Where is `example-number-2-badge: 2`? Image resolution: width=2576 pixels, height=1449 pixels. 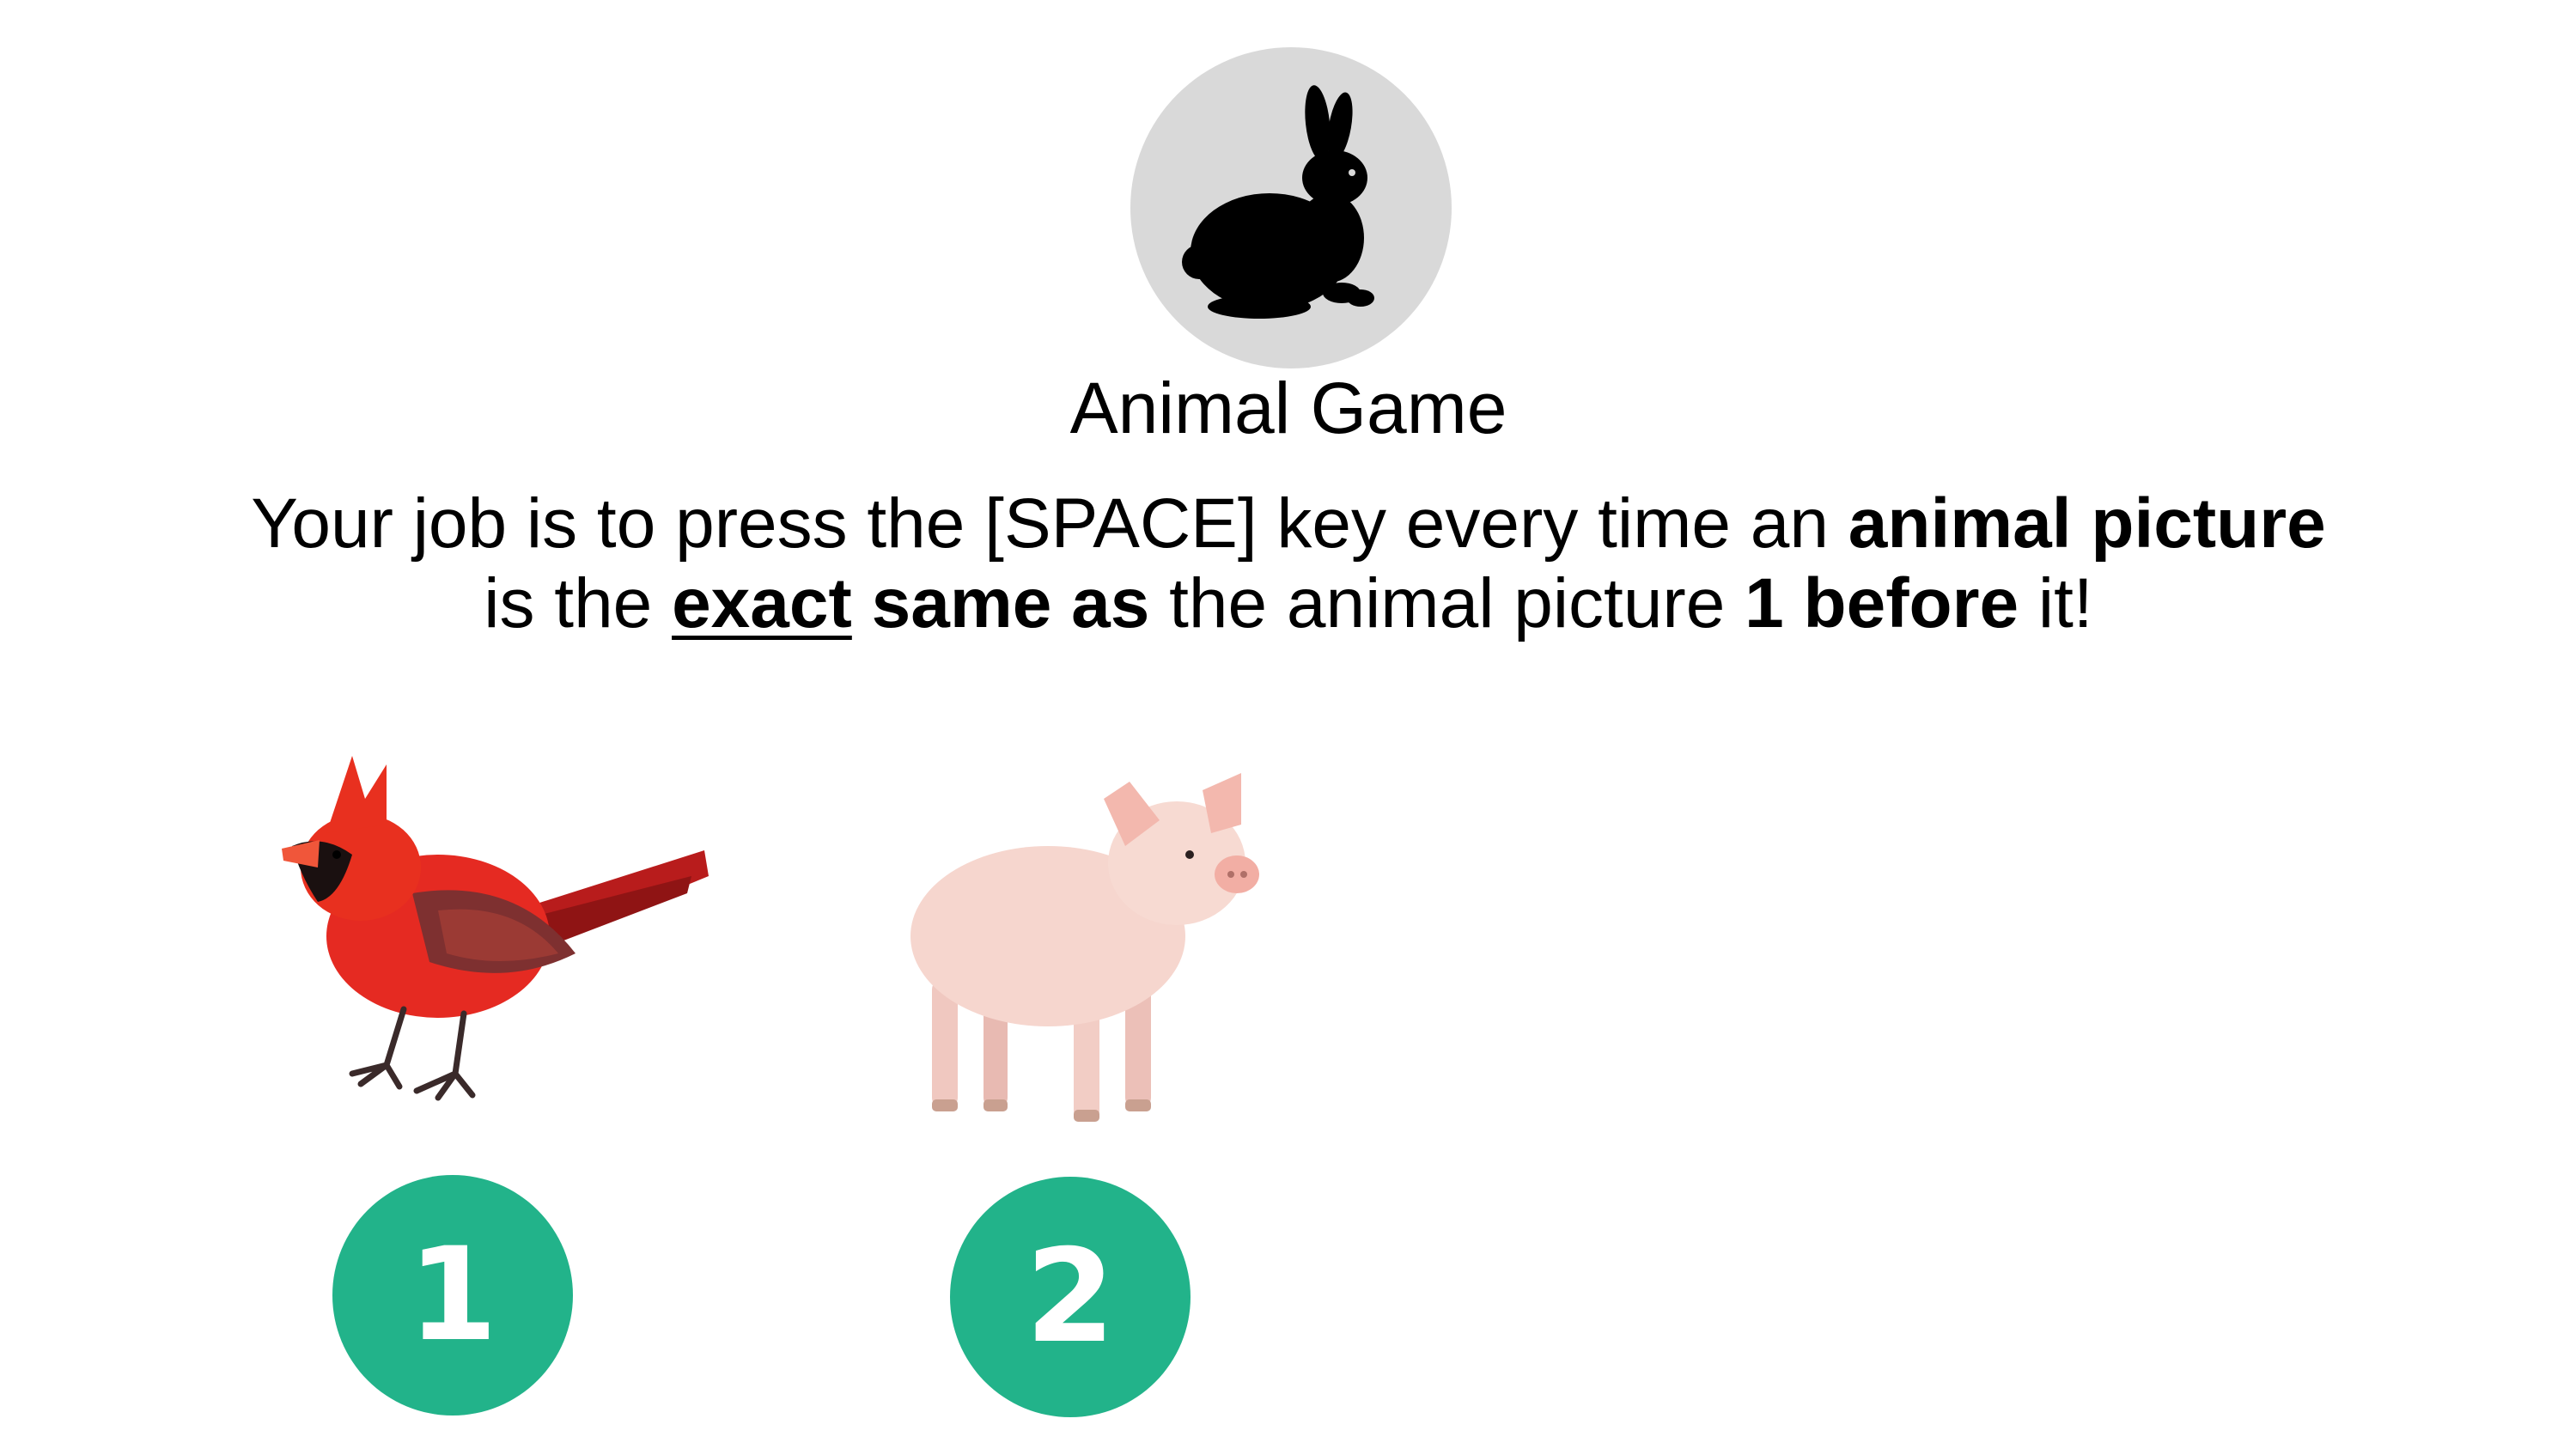
example-number-2-badge: 2 is located at coordinates (1070, 1297).